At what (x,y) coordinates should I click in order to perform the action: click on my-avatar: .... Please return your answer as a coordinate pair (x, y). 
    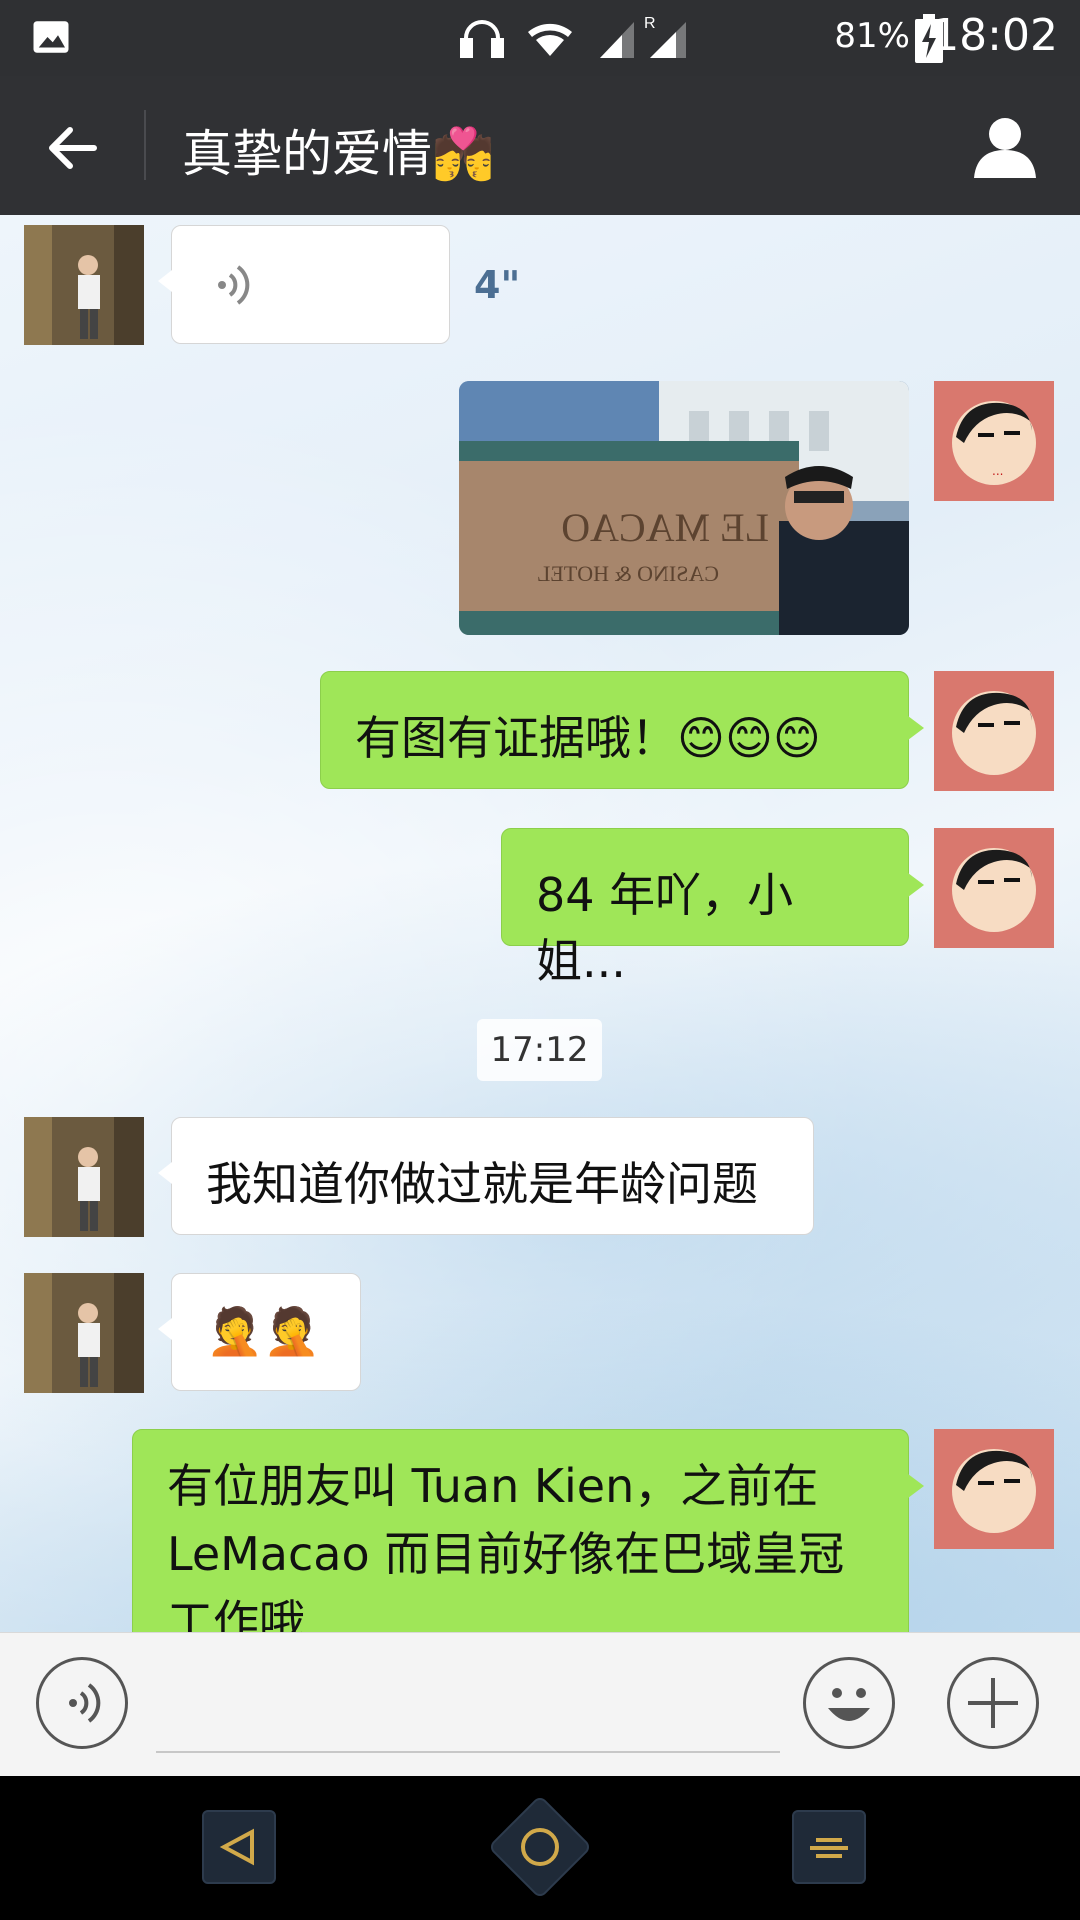
    Looking at the image, I should click on (994, 441).